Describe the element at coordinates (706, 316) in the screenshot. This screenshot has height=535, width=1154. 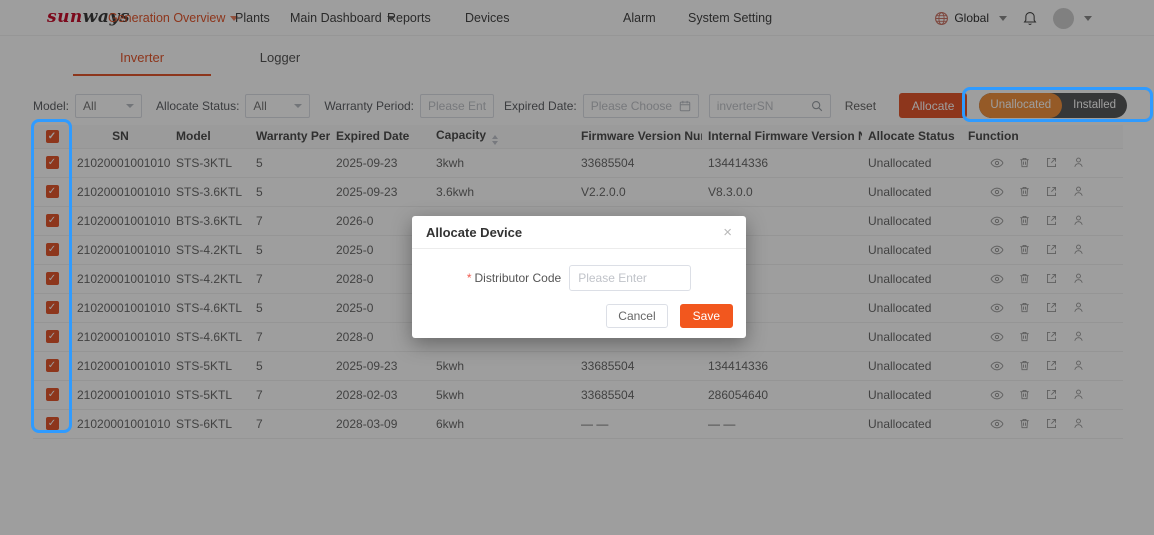
I see `save-button: Save` at that location.